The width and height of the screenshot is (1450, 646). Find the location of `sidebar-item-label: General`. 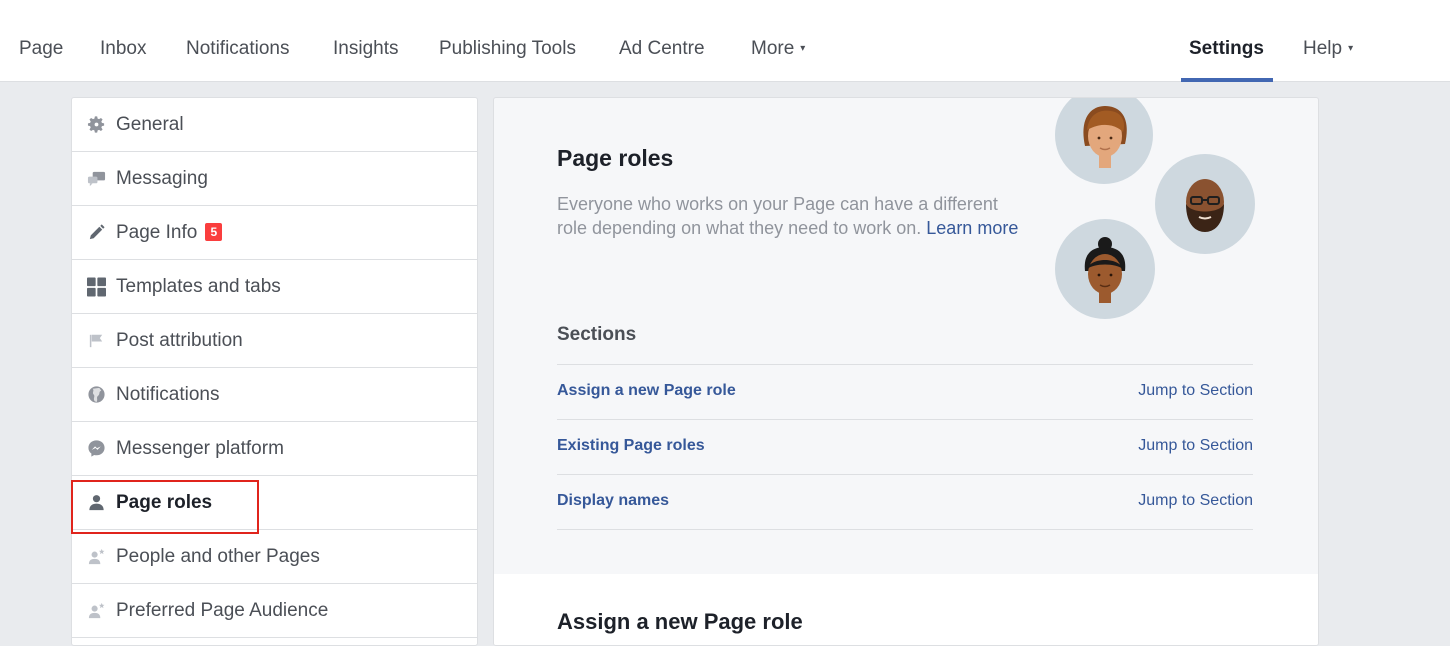

sidebar-item-label: General is located at coordinates (150, 124).